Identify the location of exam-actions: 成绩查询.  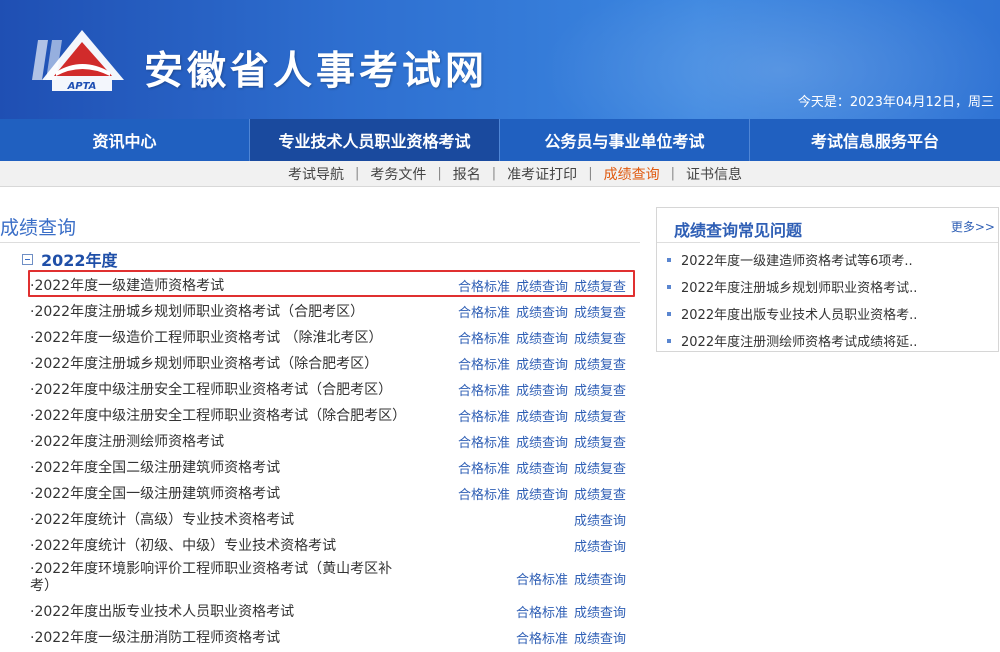
(597, 545).